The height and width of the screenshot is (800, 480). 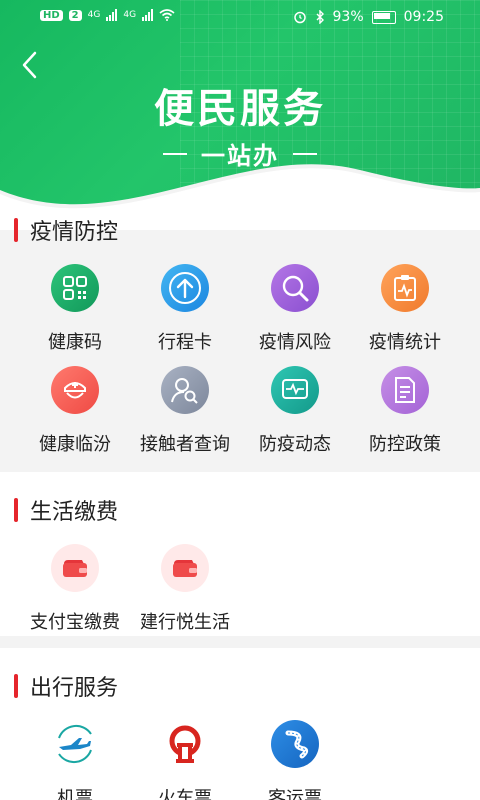 What do you see at coordinates (75, 288) in the screenshot?
I see `qr-code-icon` at bounding box center [75, 288].